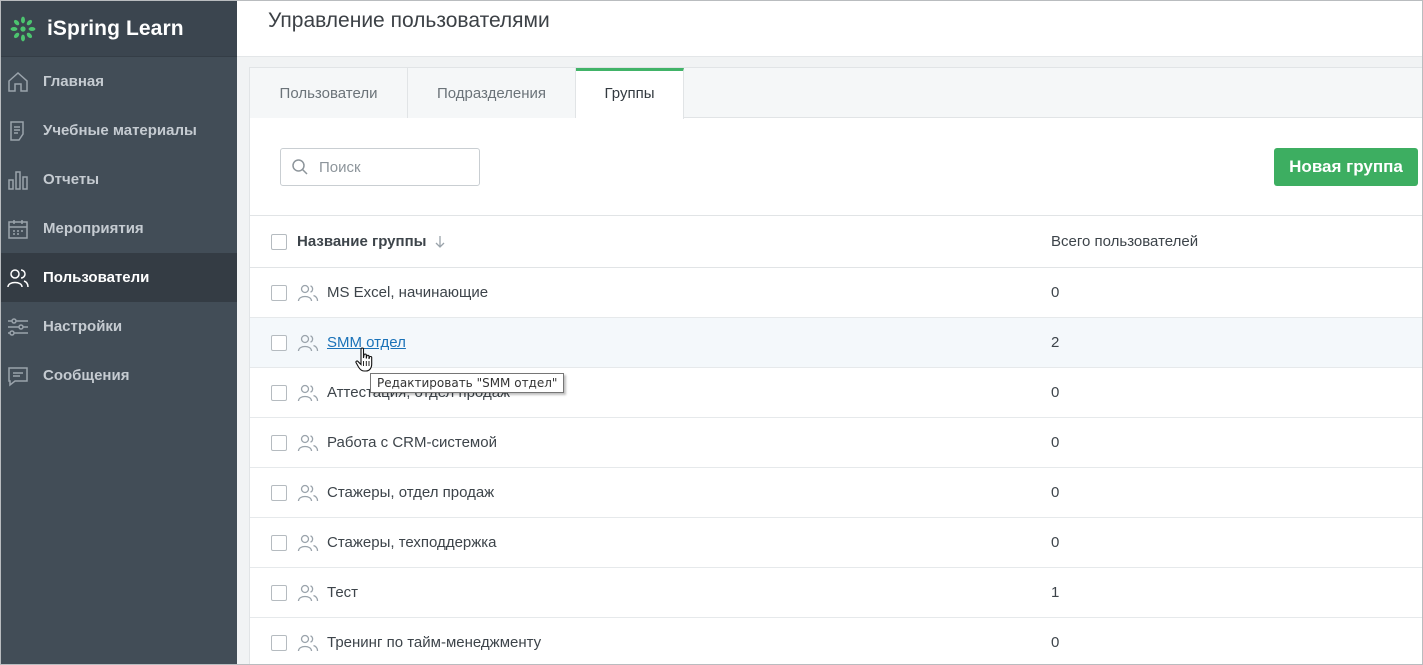 The image size is (1423, 665). Describe the element at coordinates (410, 492) in the screenshot. I see `group-name: Стажеры, отдел продаж` at that location.